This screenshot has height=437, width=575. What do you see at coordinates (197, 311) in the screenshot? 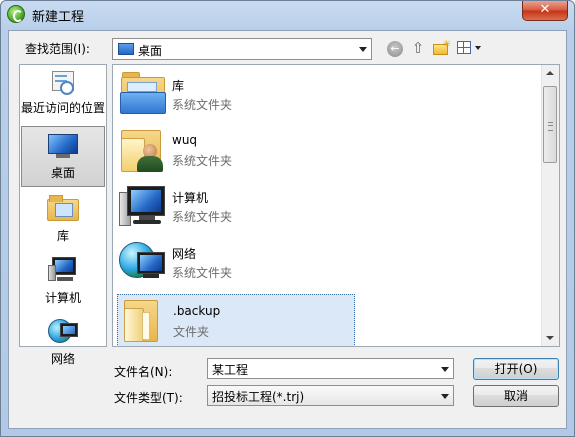
I see `file-name: .backup` at bounding box center [197, 311].